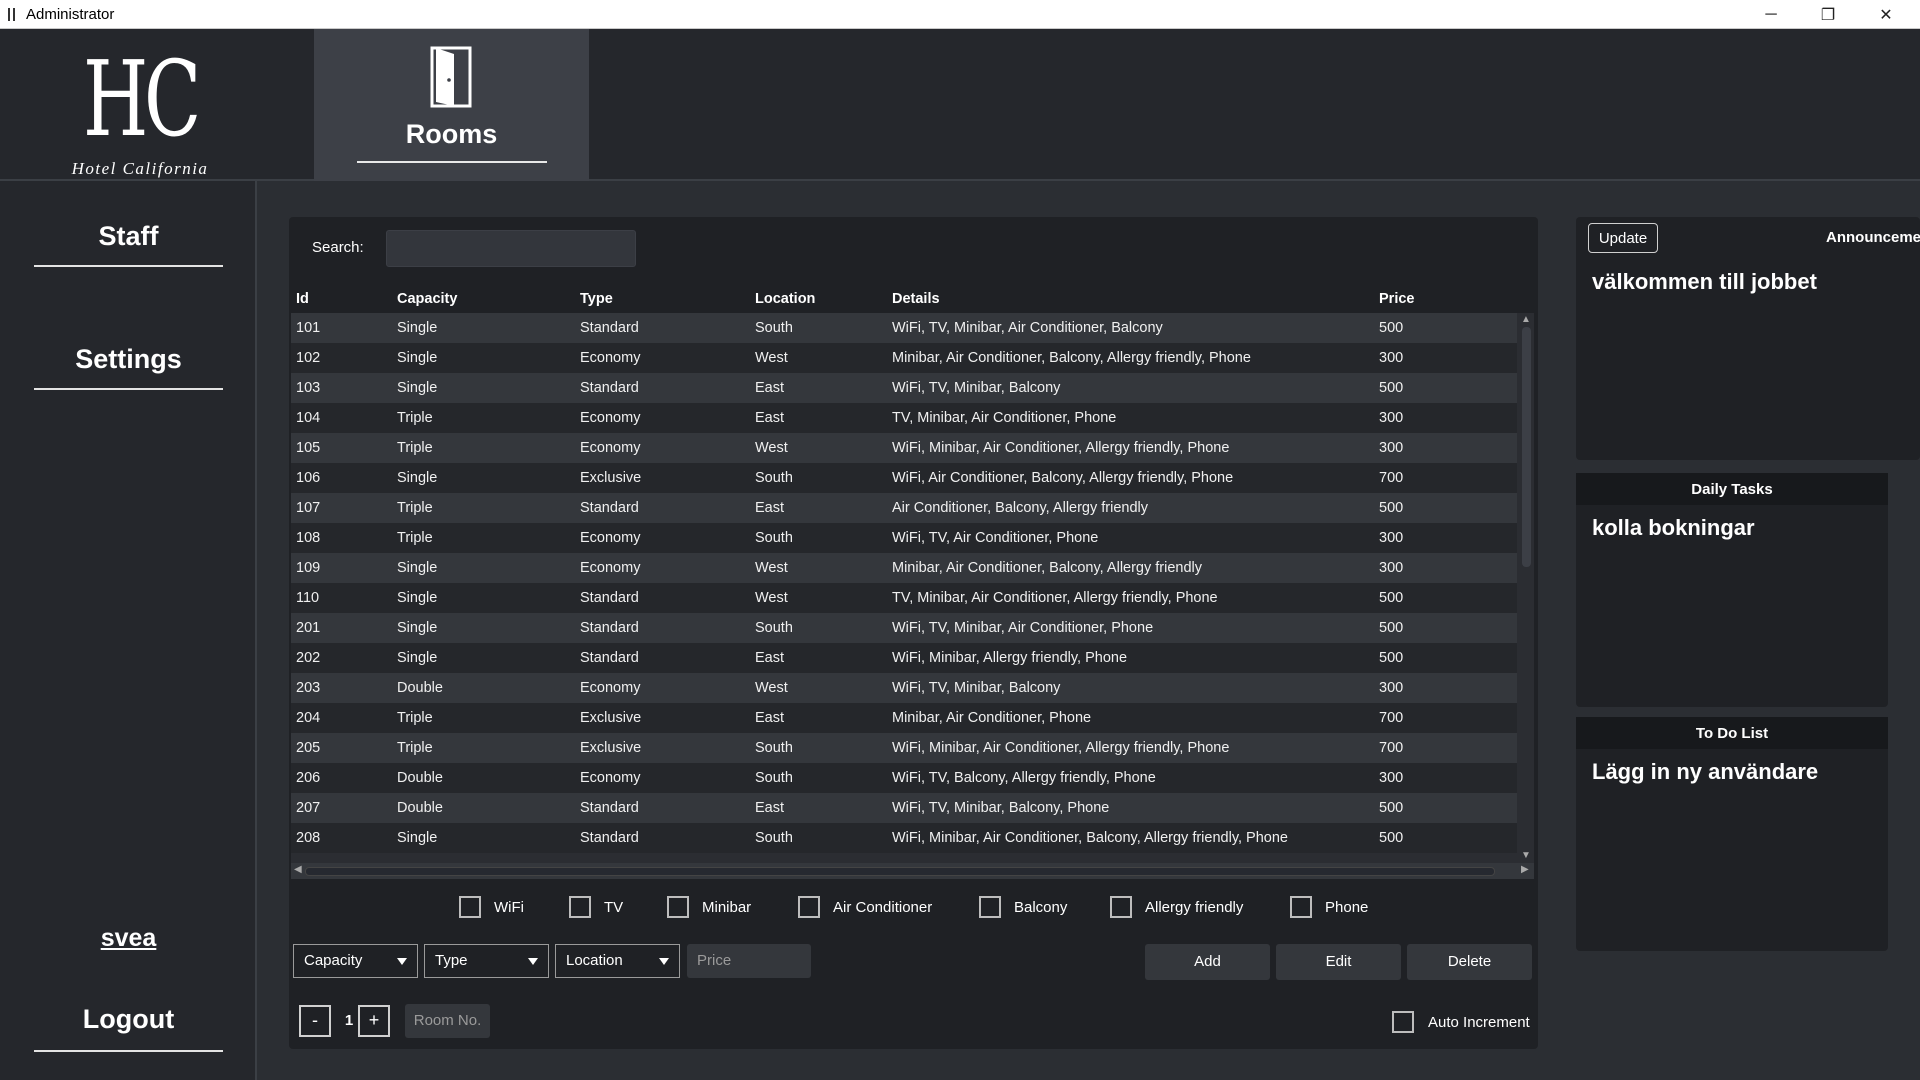 This screenshot has width=1920, height=1080. What do you see at coordinates (1461, 1022) in the screenshot?
I see `auto-increment-checkbox: Auto Increment` at bounding box center [1461, 1022].